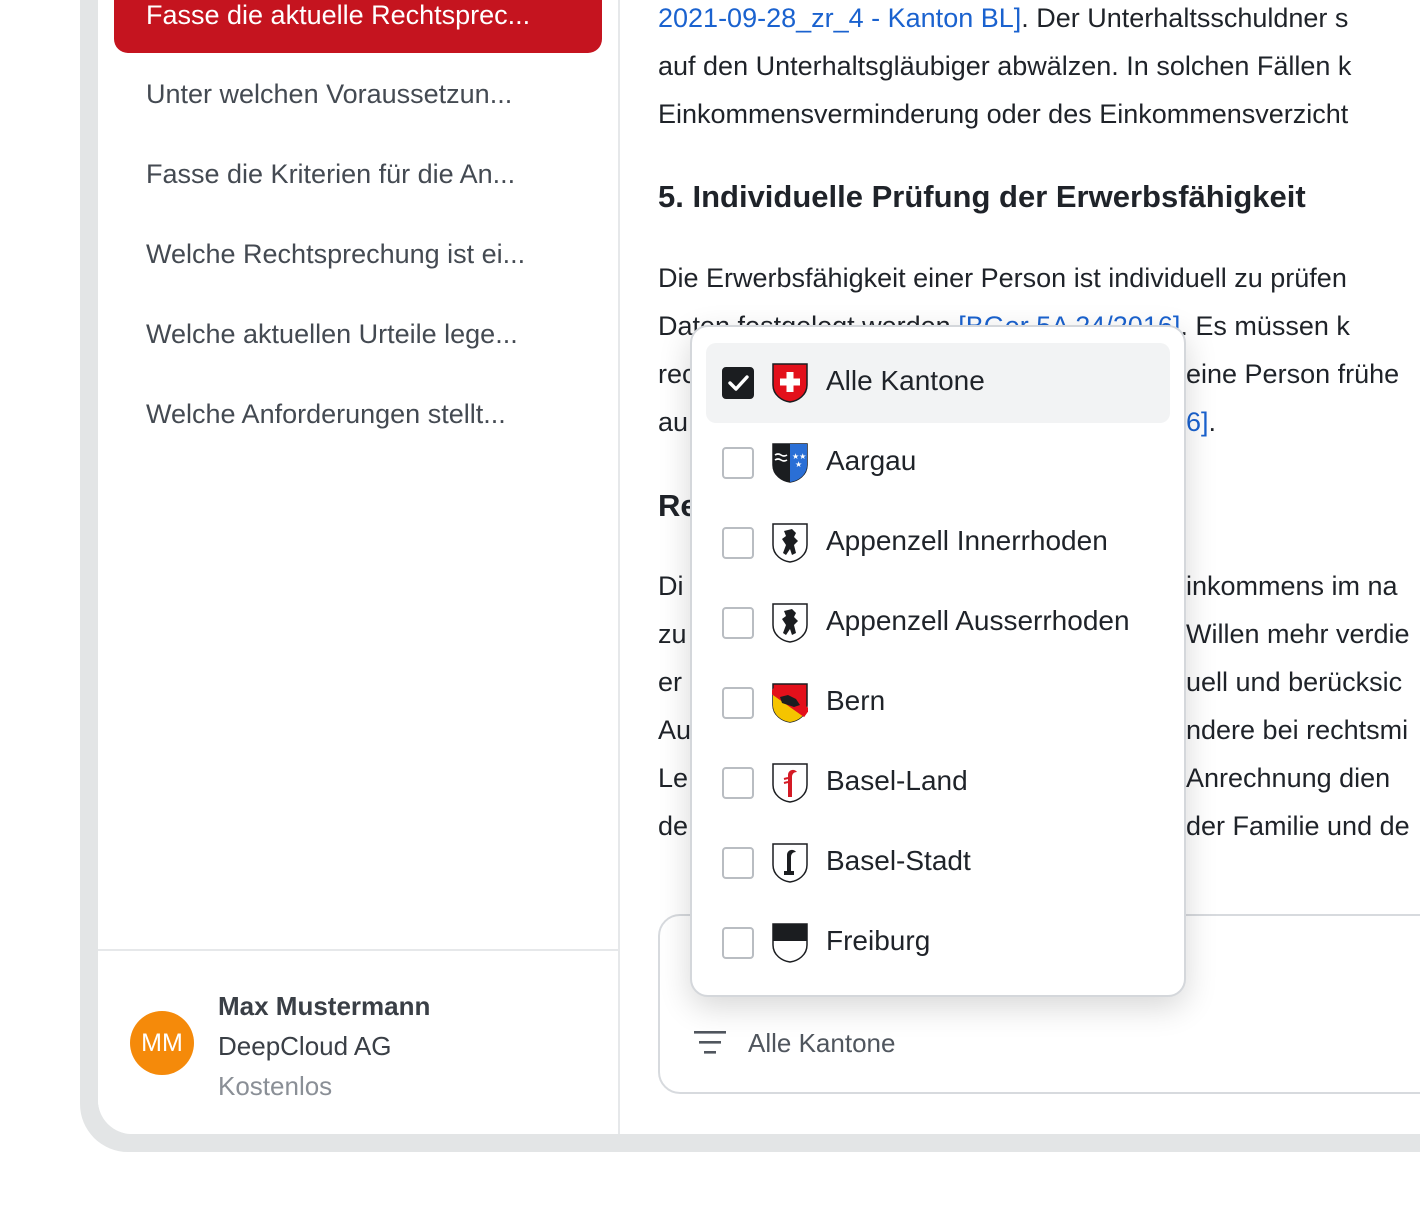 Image resolution: width=1420 pixels, height=1232 pixels. What do you see at coordinates (938, 383) in the screenshot?
I see `canton-option-alle-kantone: Alle Kantone` at bounding box center [938, 383].